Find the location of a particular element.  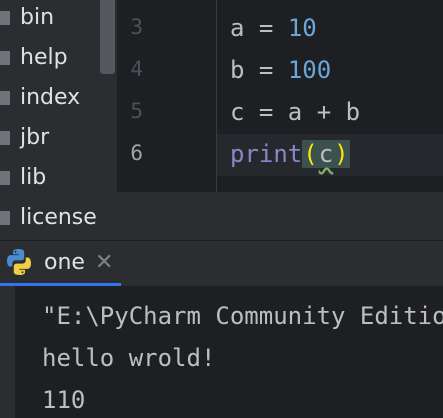

tree-item-bin: bin is located at coordinates (50, 19).